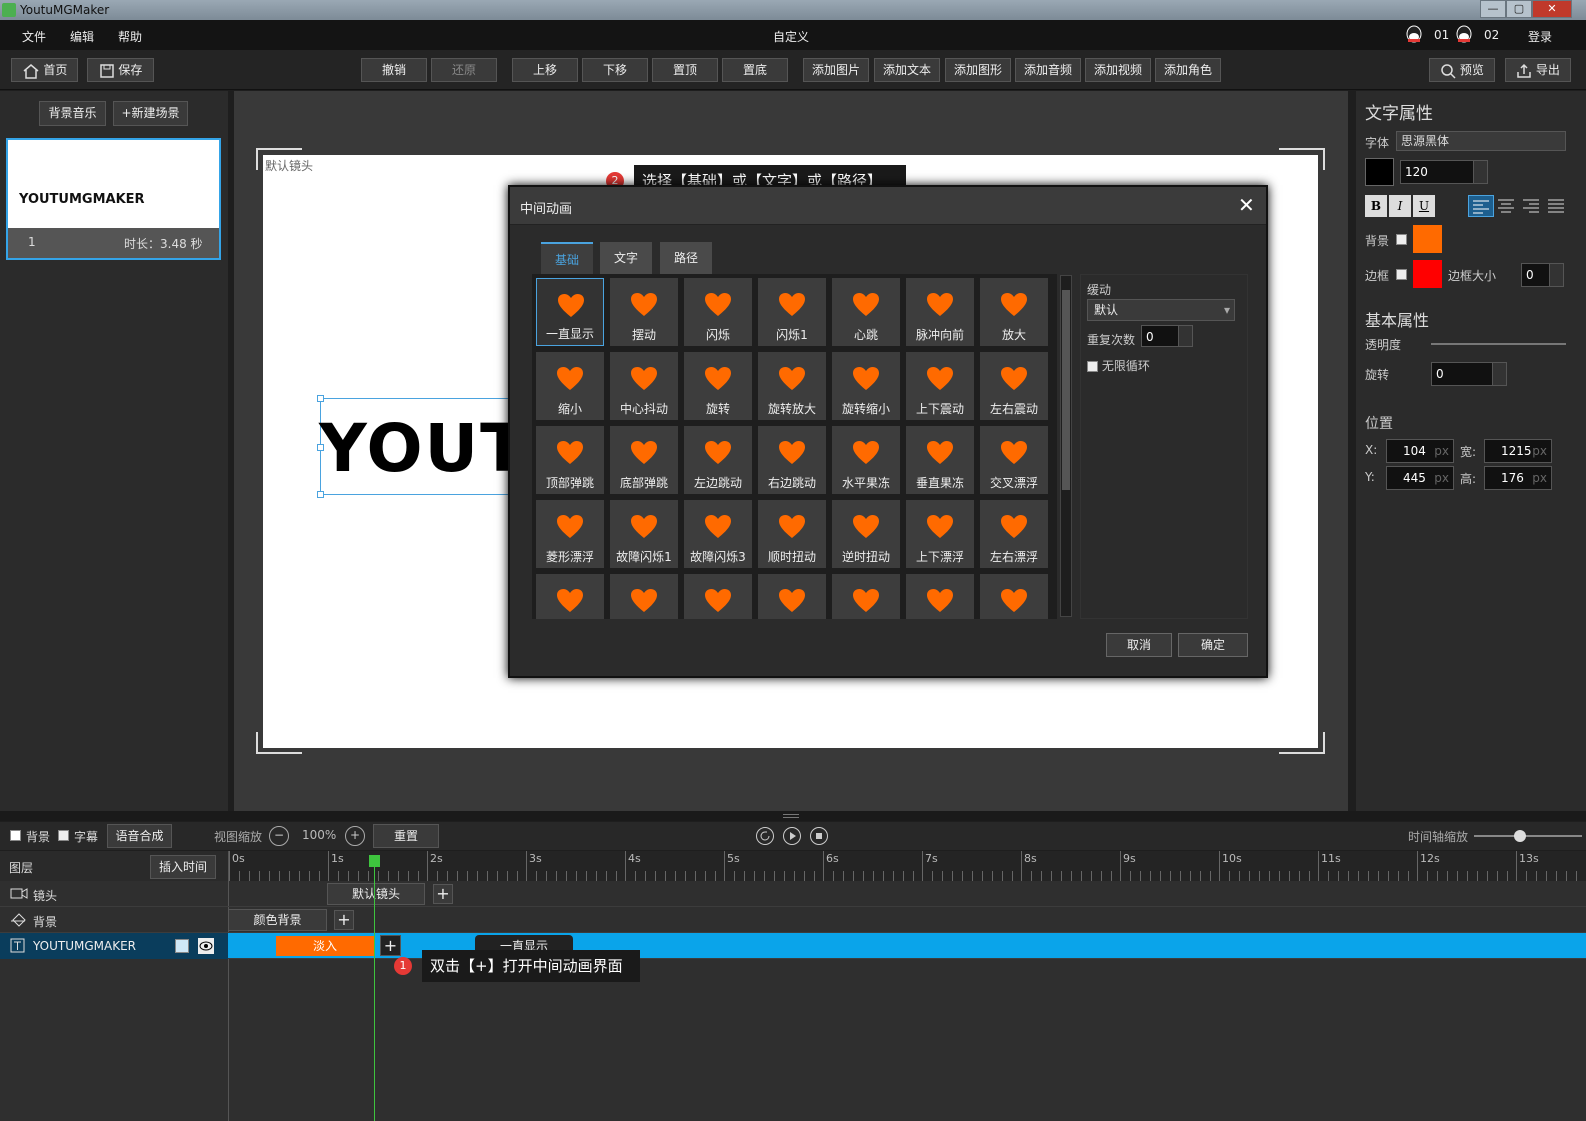 The image size is (1586, 1121). I want to click on animation-item: 右边跳动, so click(792, 460).